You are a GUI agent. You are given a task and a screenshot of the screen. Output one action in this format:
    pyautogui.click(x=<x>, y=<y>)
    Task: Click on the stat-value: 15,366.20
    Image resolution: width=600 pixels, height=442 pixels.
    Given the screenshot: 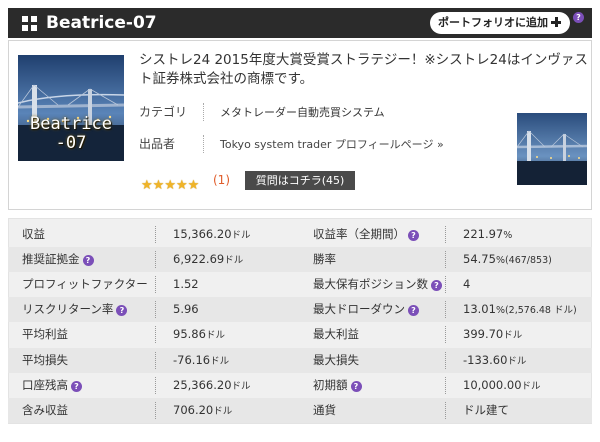 What is the action you would take?
    pyautogui.click(x=202, y=234)
    